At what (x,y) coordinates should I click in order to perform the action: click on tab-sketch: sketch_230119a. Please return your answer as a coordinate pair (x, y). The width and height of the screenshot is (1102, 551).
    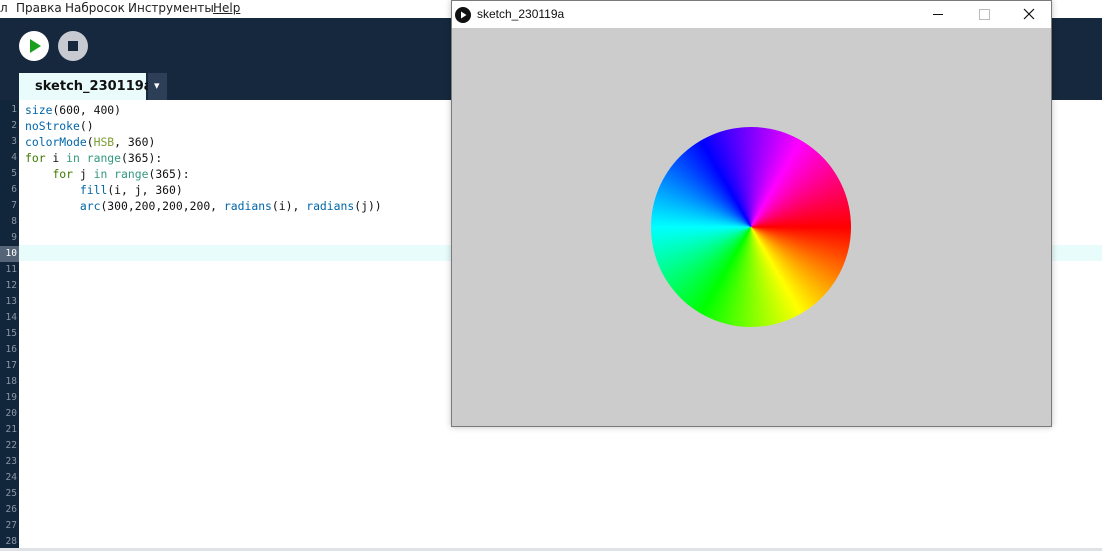
    Looking at the image, I should click on (86, 86).